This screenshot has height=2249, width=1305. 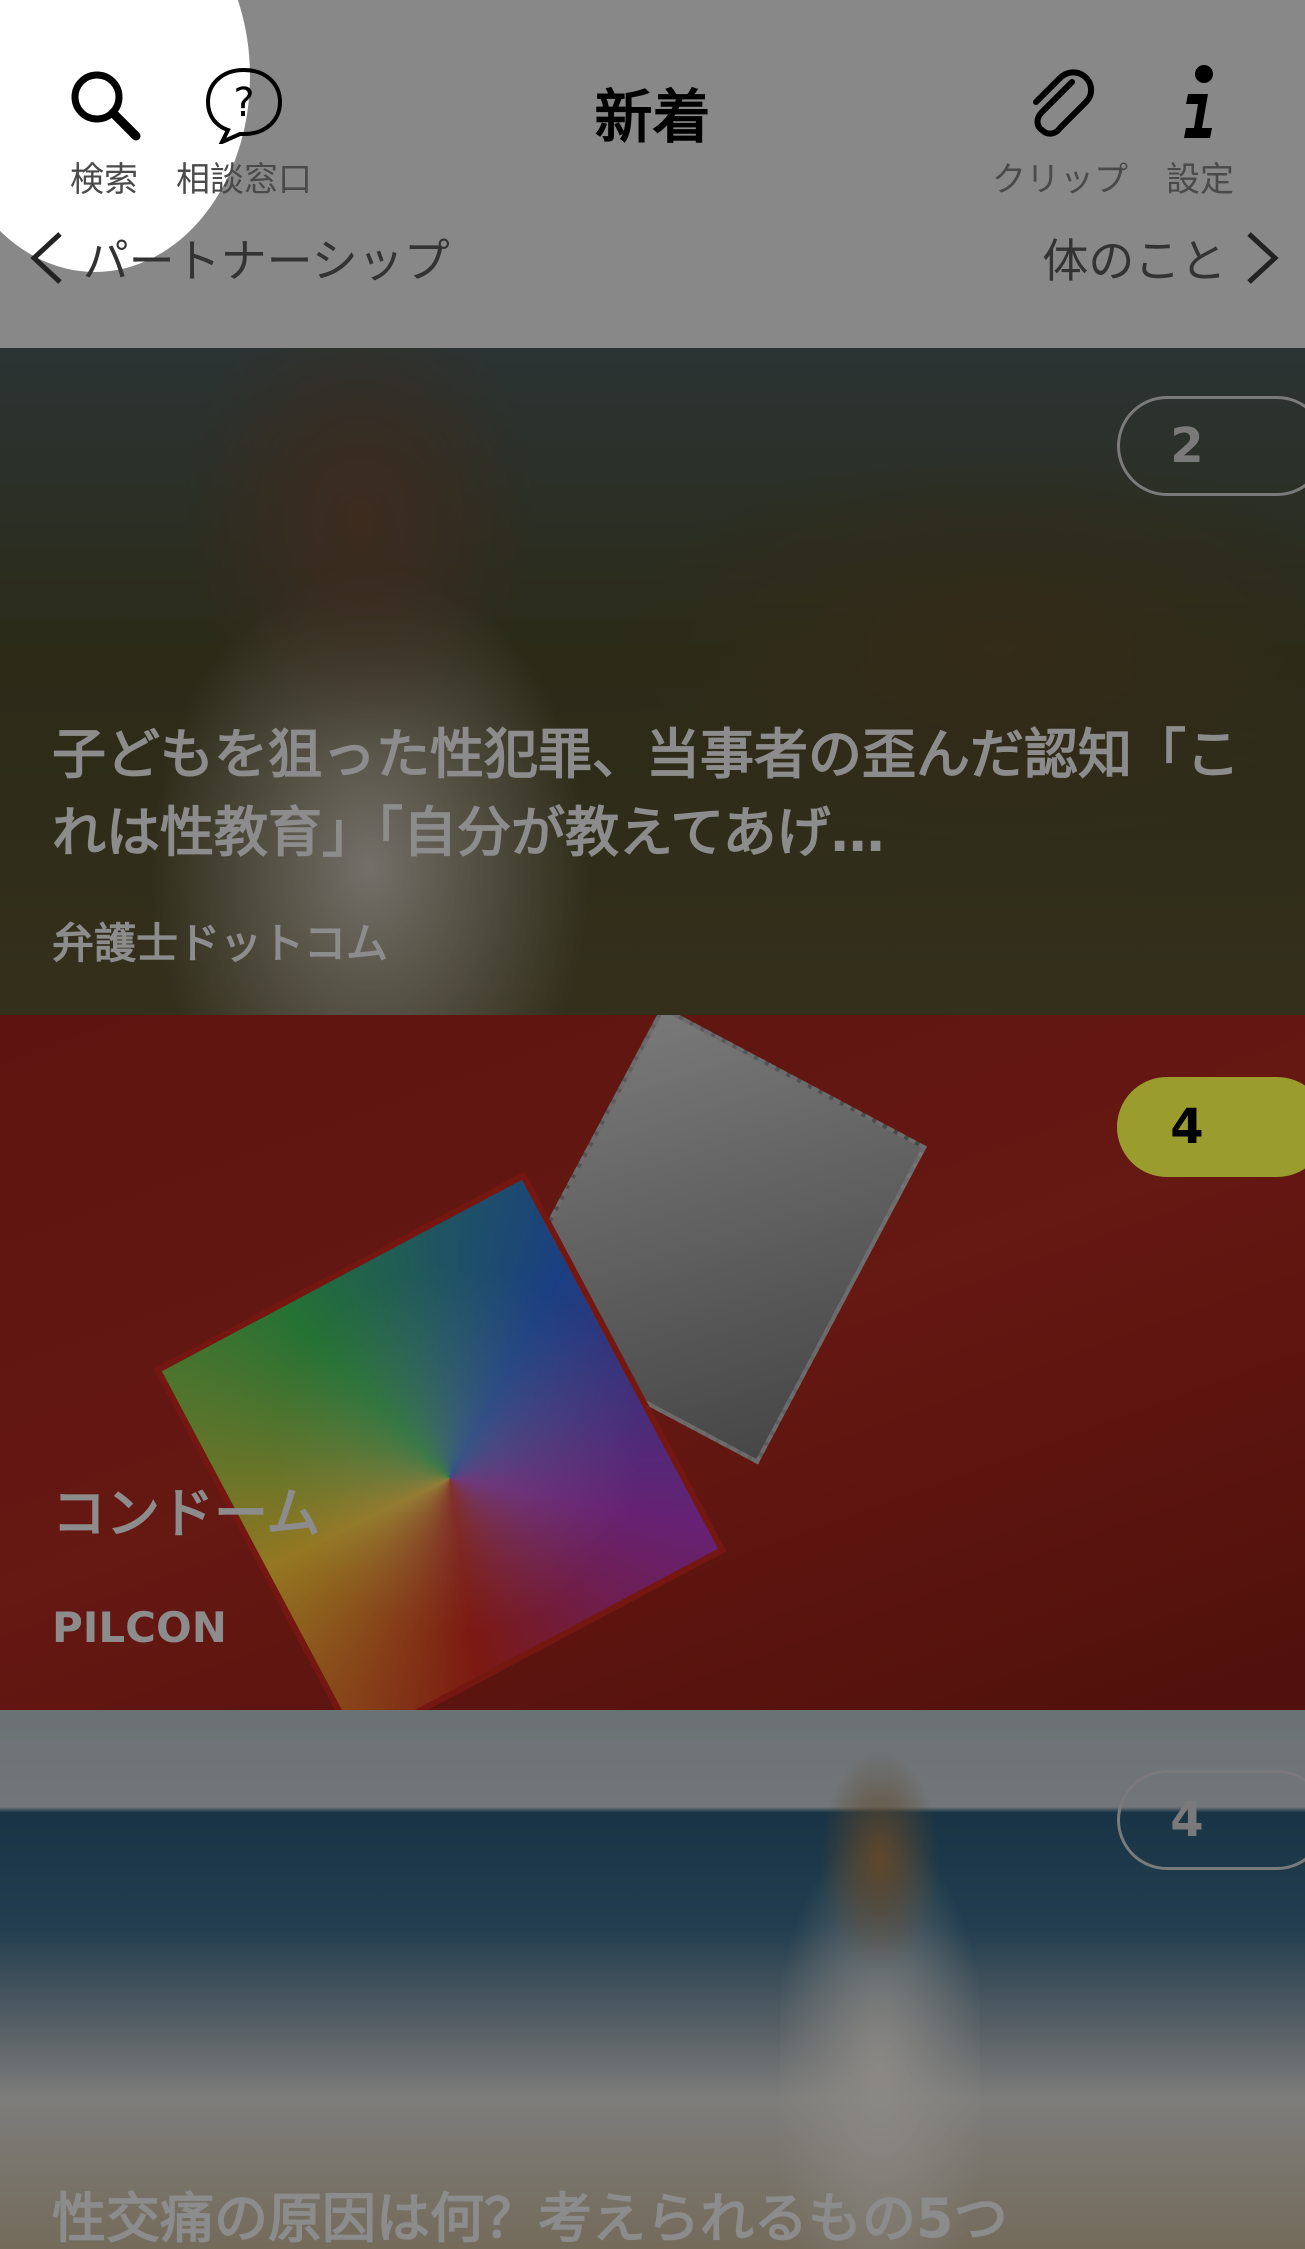 What do you see at coordinates (186, 1513) in the screenshot?
I see `article-headline: コンドーム` at bounding box center [186, 1513].